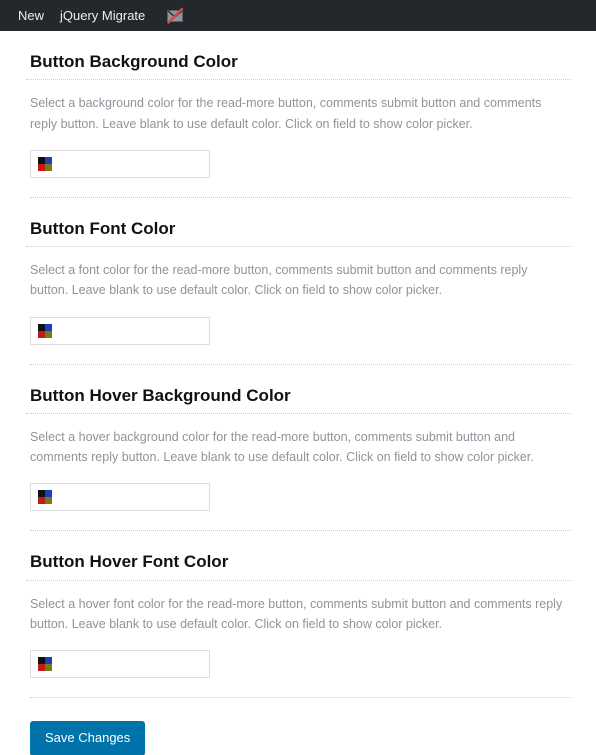 Image resolution: width=596 pixels, height=755 pixels. I want to click on button-hover-font-color-field, so click(120, 664).